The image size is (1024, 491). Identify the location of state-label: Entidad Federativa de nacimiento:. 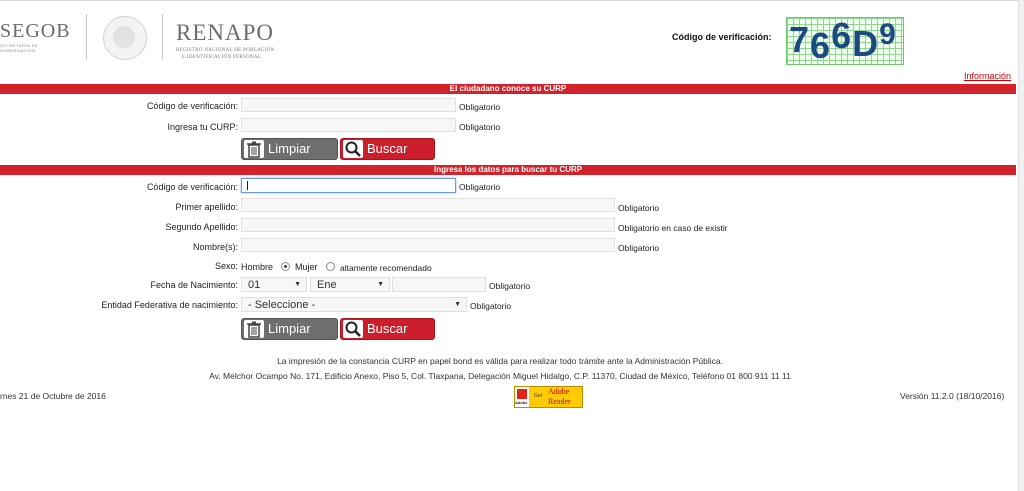
(169, 305).